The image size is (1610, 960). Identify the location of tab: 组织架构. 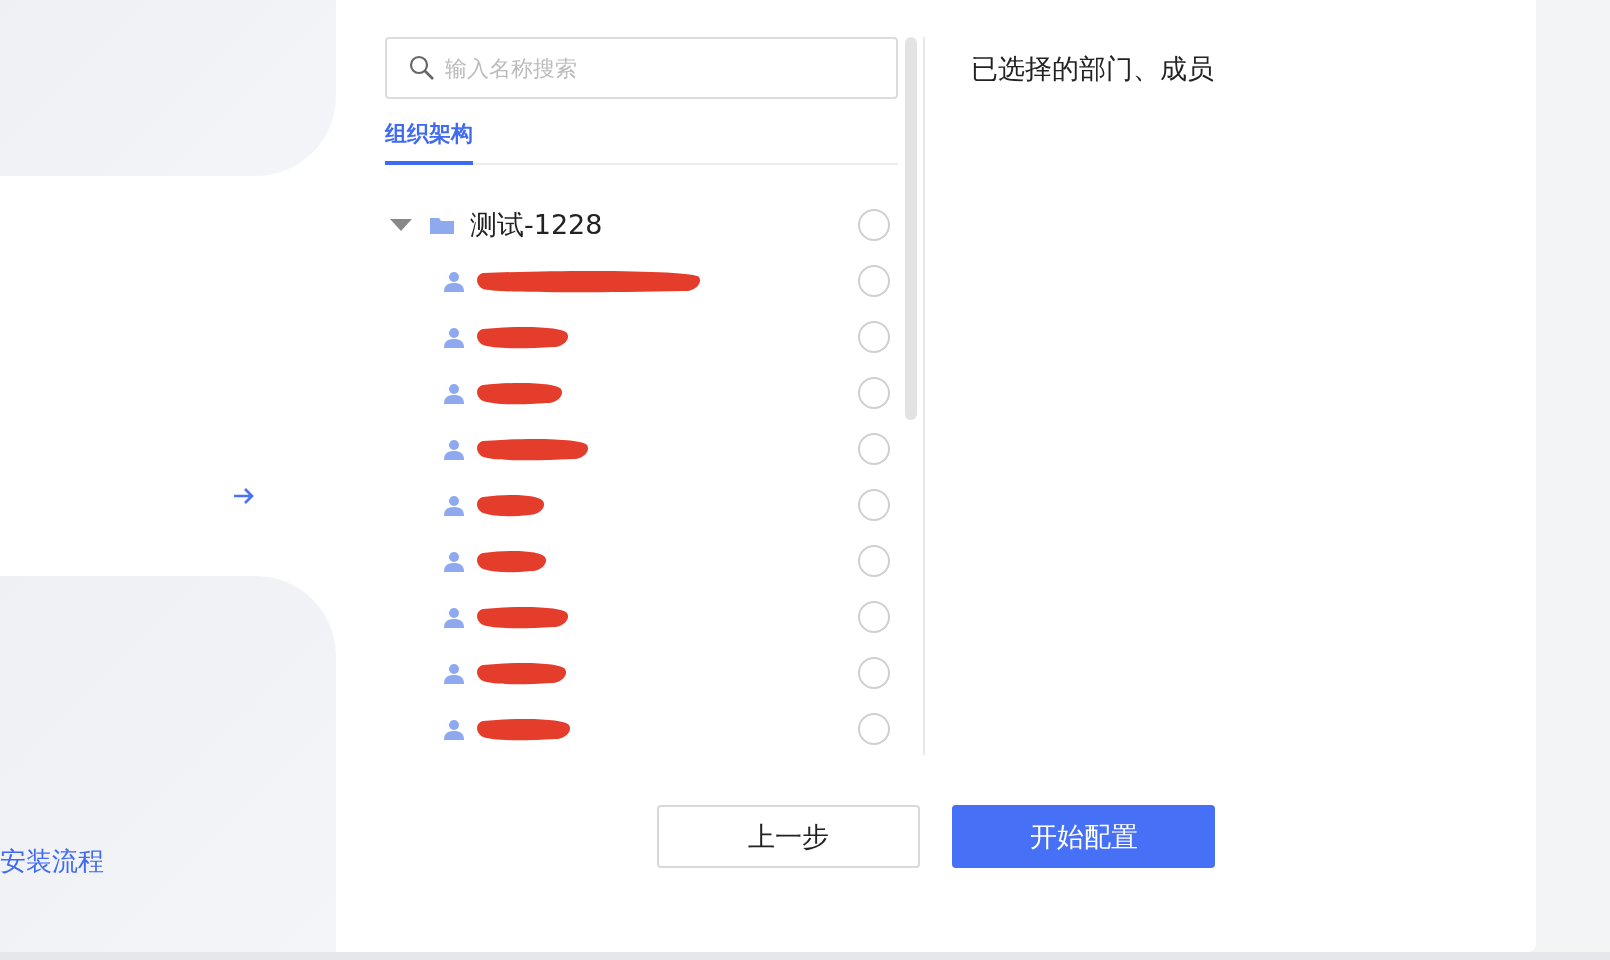
(429, 142).